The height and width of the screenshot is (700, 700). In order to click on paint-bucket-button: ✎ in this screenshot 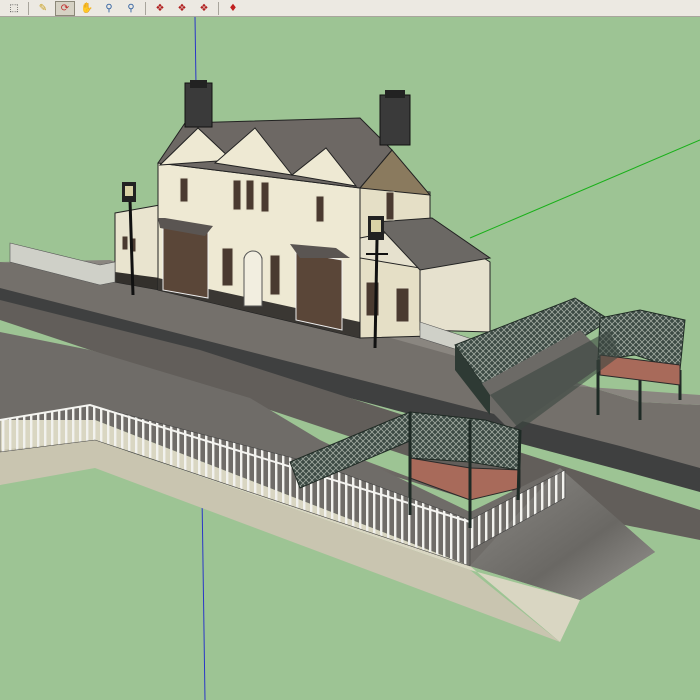, I will do `click(43, 8)`.